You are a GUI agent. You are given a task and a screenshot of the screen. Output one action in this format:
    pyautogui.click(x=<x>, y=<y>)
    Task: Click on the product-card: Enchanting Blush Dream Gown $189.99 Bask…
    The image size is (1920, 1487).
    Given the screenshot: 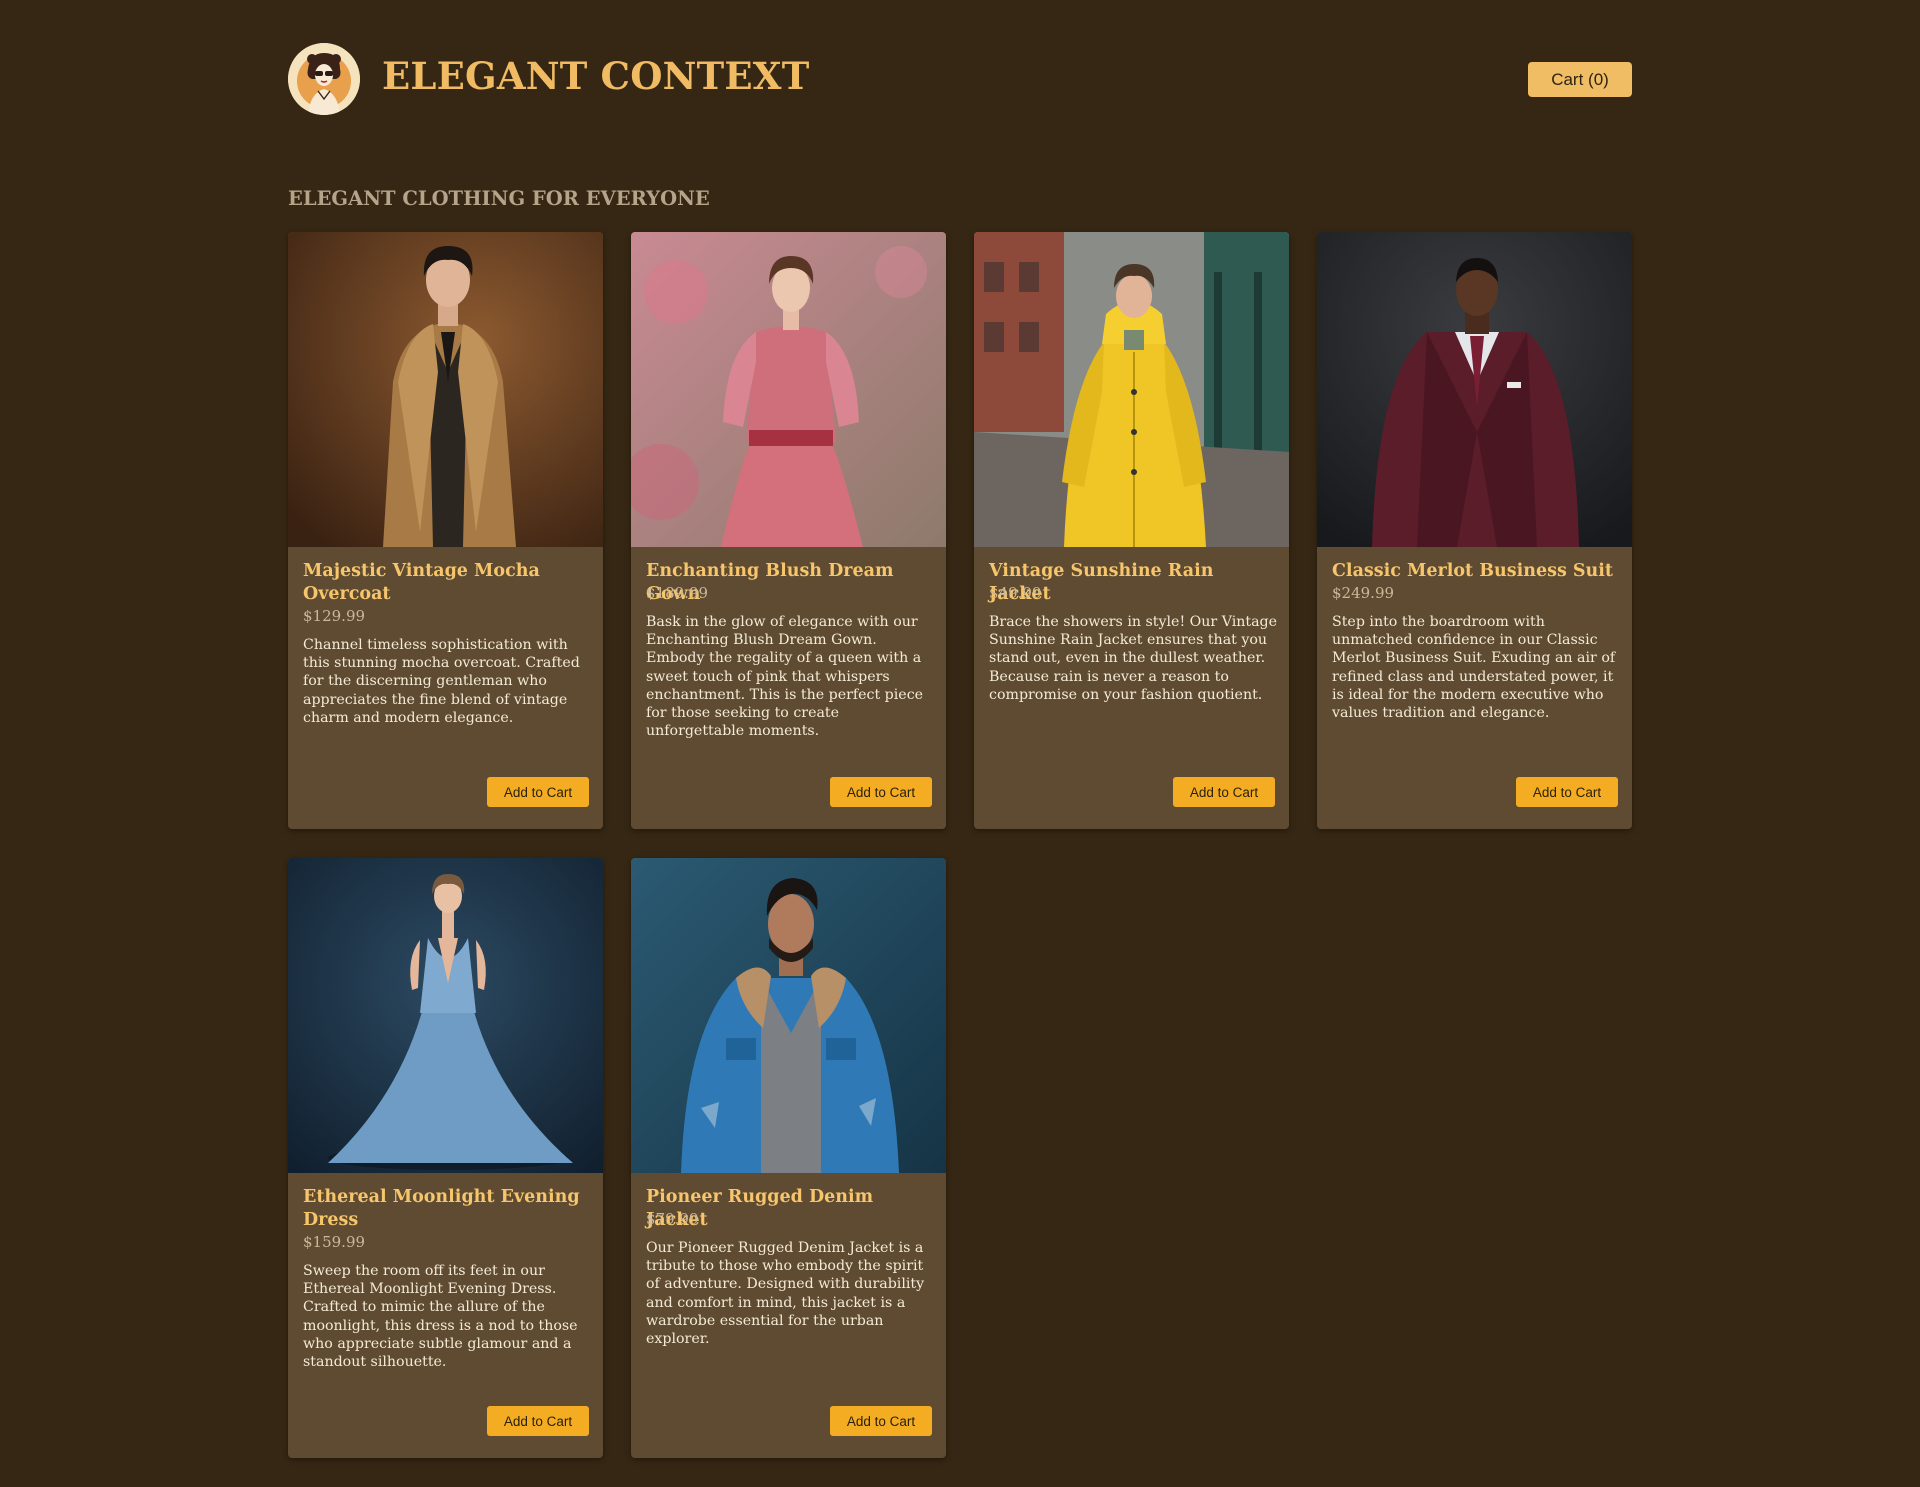 What is the action you would take?
    pyautogui.click(x=788, y=530)
    